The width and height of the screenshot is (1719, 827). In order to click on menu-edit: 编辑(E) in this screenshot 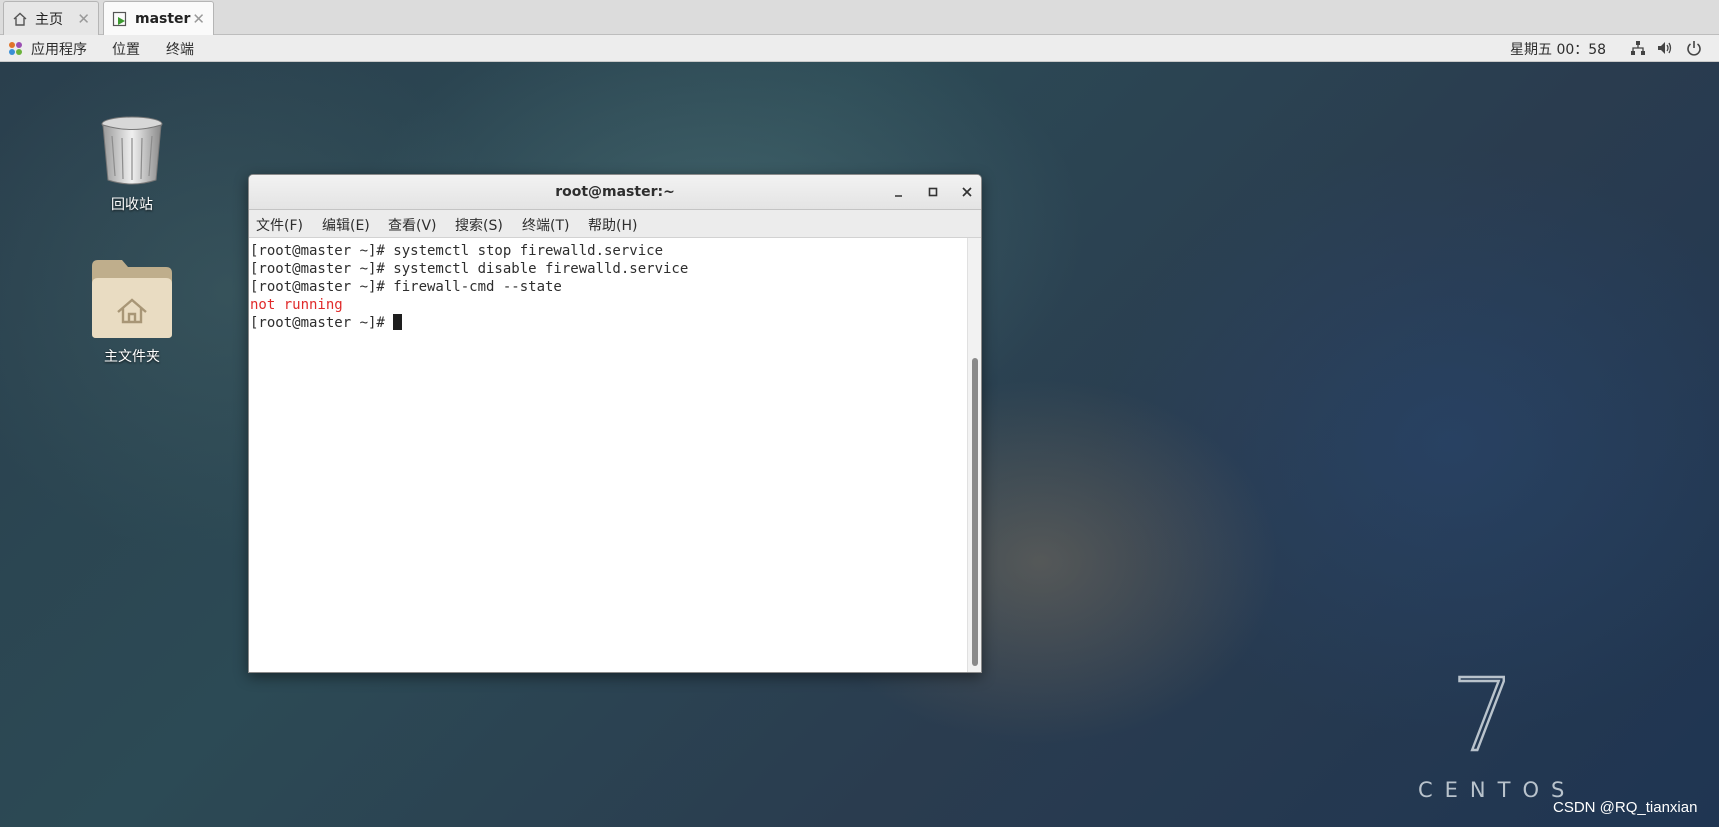, I will do `click(346, 225)`.